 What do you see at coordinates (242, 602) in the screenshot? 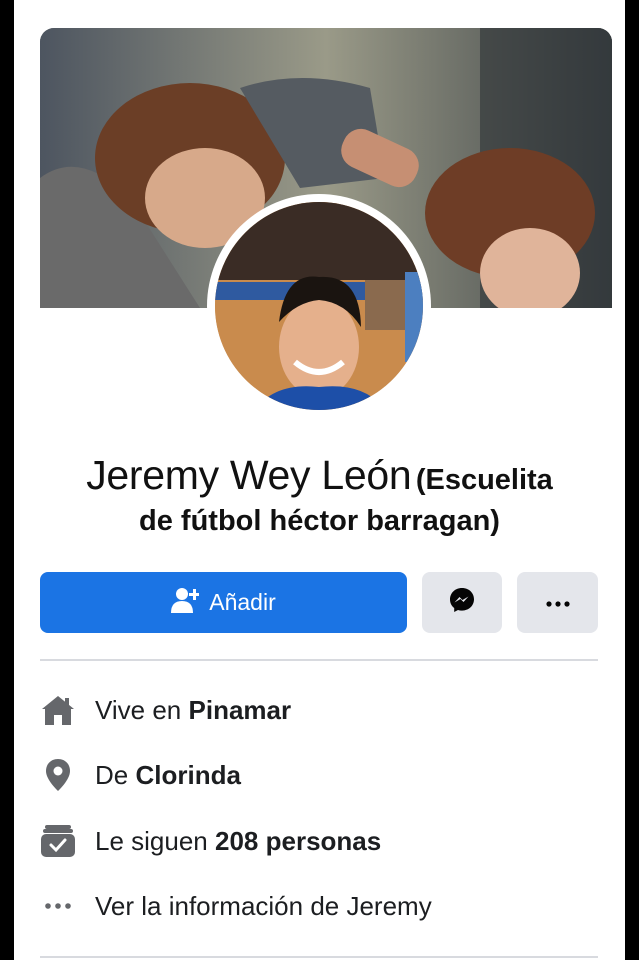
I see `add-friend-label: Añadir` at bounding box center [242, 602].